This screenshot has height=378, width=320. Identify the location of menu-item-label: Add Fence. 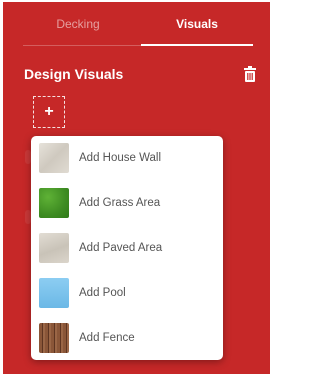
(107, 338).